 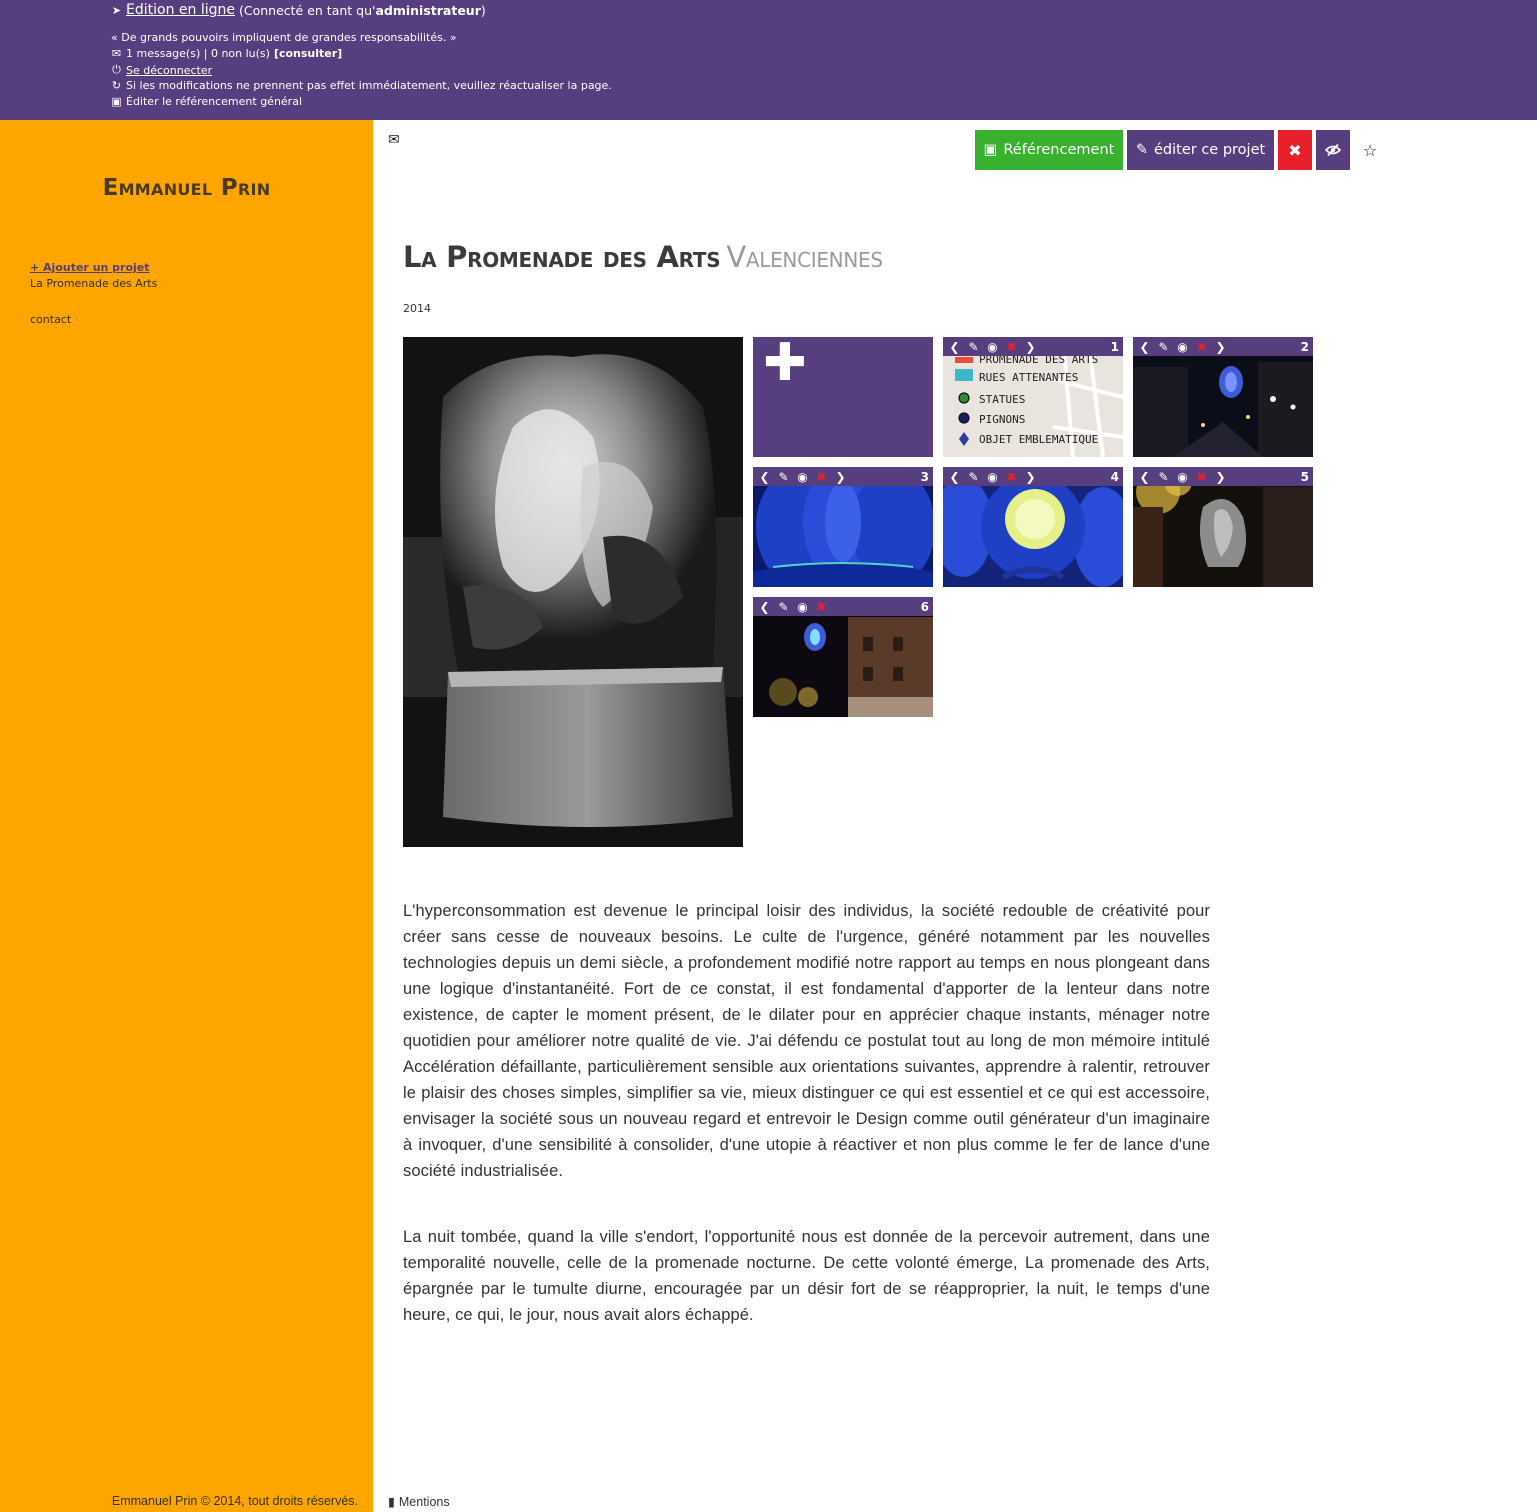 I want to click on thumbnail-number: 6, so click(x=924, y=606).